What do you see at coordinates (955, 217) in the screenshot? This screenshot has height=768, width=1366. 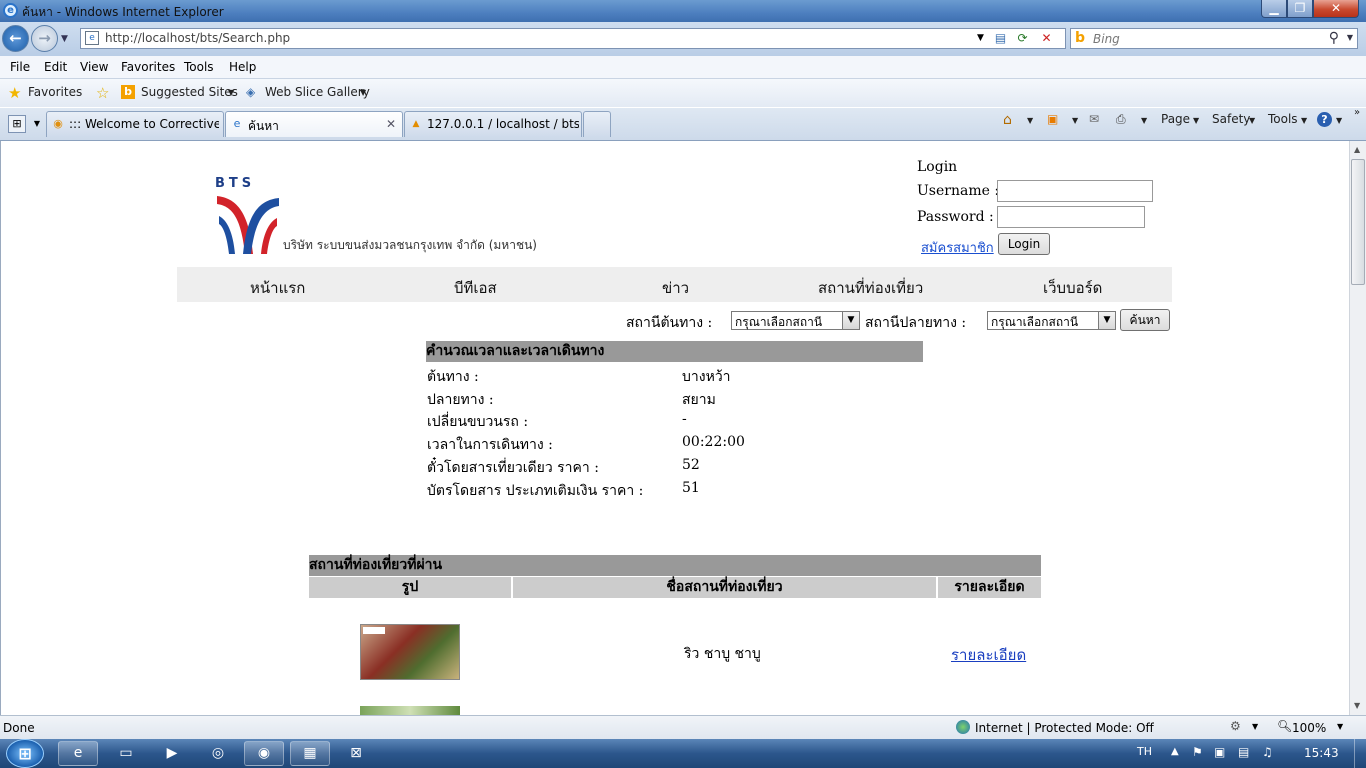 I see `password-label: Password :` at bounding box center [955, 217].